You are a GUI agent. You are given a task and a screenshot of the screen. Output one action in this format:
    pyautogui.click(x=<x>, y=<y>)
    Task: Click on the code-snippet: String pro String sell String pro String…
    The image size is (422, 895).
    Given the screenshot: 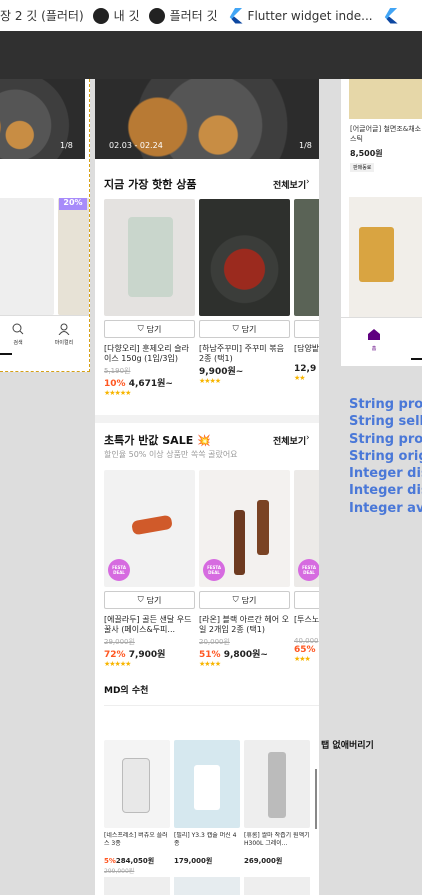 What is the action you would take?
    pyautogui.click(x=385, y=456)
    